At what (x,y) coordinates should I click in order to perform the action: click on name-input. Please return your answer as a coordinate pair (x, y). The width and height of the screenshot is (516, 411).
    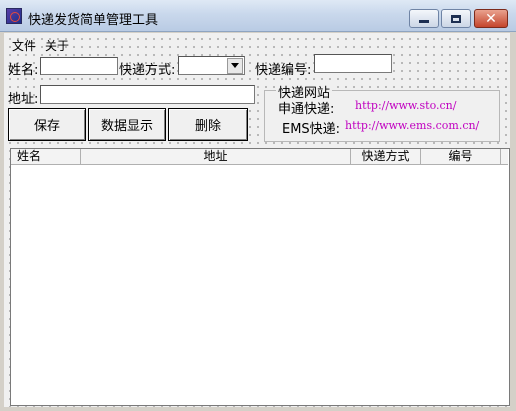
    Looking at the image, I should click on (79, 66).